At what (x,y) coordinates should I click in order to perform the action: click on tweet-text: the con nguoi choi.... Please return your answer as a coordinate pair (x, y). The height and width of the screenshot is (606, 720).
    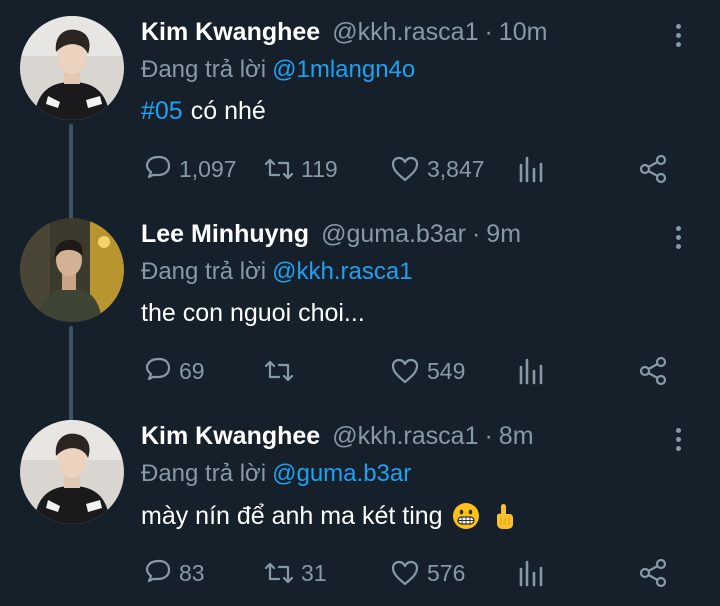
    Looking at the image, I should click on (253, 313).